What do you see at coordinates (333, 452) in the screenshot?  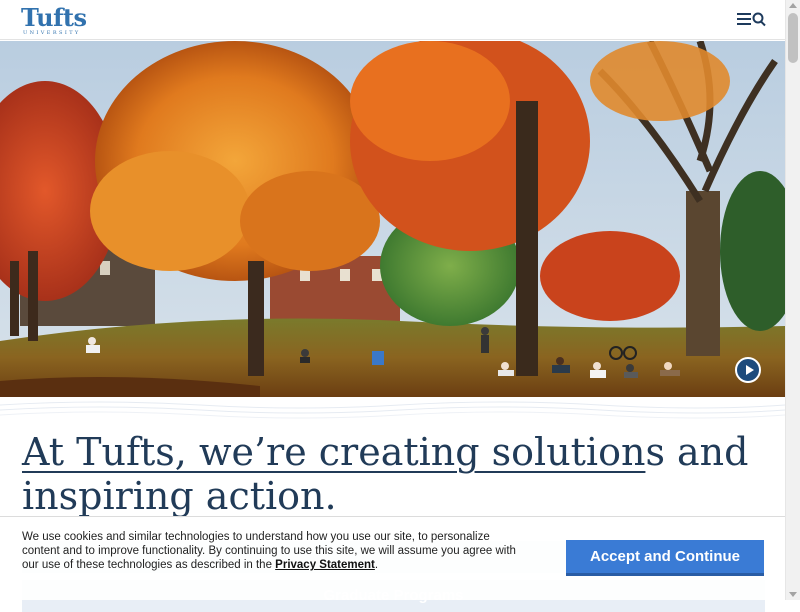 I see `headline-link: At Tufts, we’re creating solution` at bounding box center [333, 452].